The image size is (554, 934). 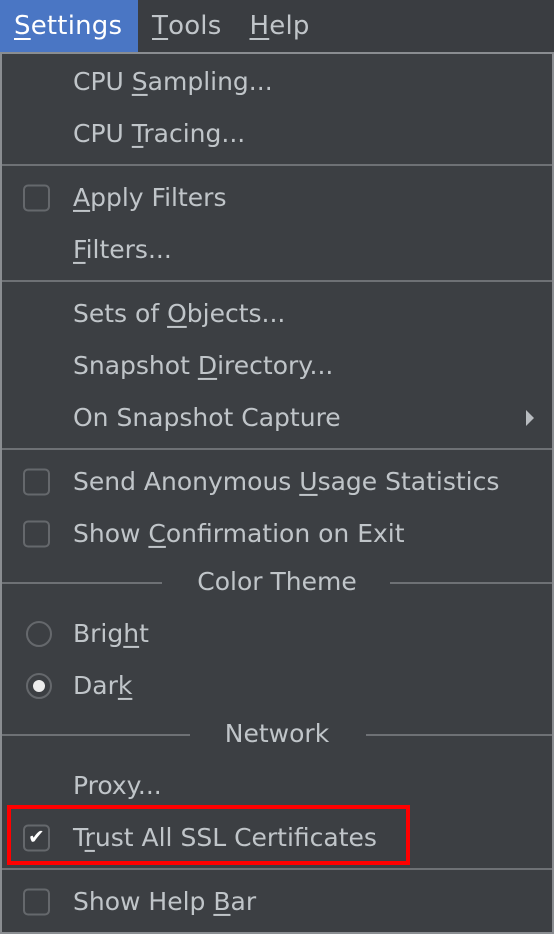 I want to click on mnemonic: T, so click(x=160, y=26).